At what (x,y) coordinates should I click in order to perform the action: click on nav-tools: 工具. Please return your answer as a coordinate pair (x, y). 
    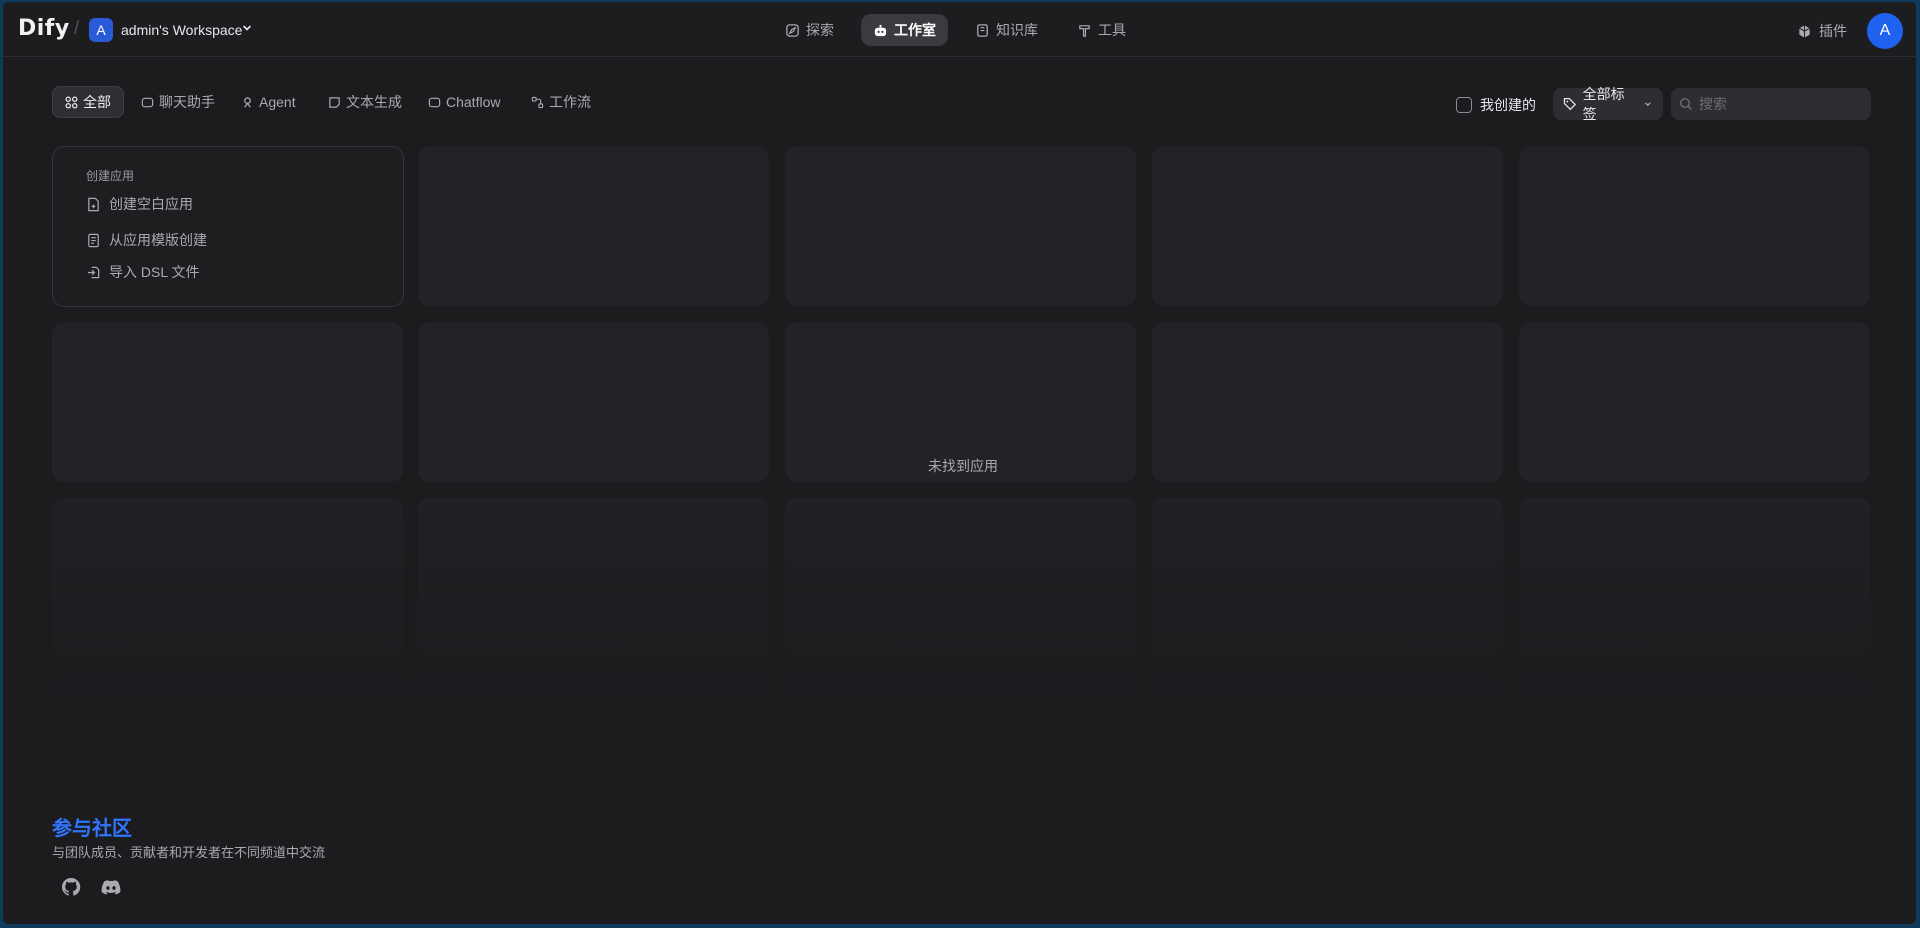
    Looking at the image, I should click on (1101, 30).